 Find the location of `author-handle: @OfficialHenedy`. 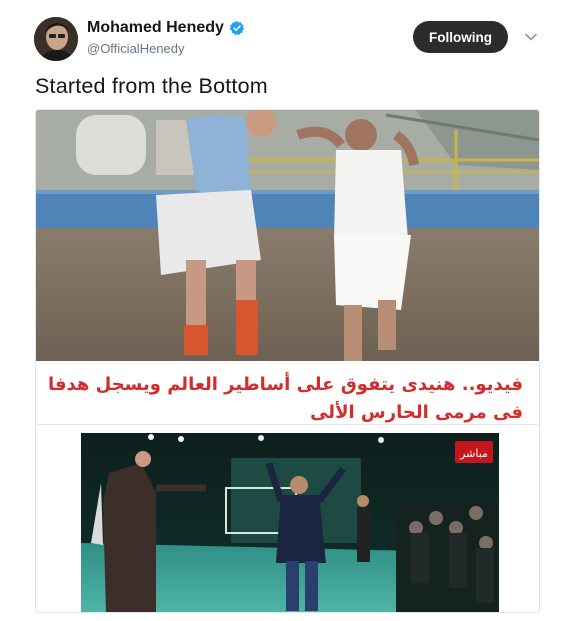

author-handle: @OfficialHenedy is located at coordinates (166, 48).